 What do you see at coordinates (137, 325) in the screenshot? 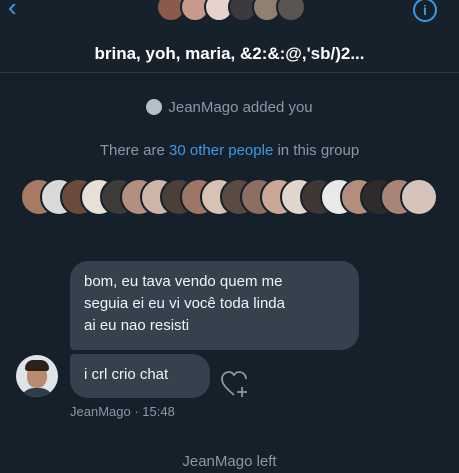
I see `message-line: ai eu nao resisti` at bounding box center [137, 325].